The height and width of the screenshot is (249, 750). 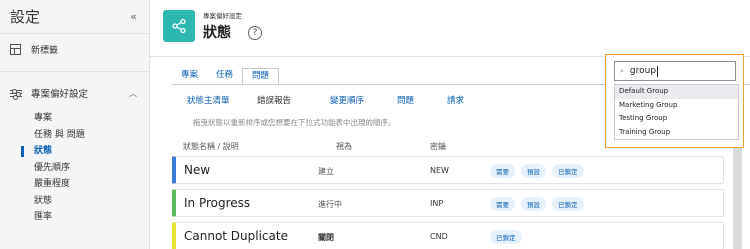 What do you see at coordinates (45, 50) in the screenshot?
I see `sidebar-new-label: 新標籤` at bounding box center [45, 50].